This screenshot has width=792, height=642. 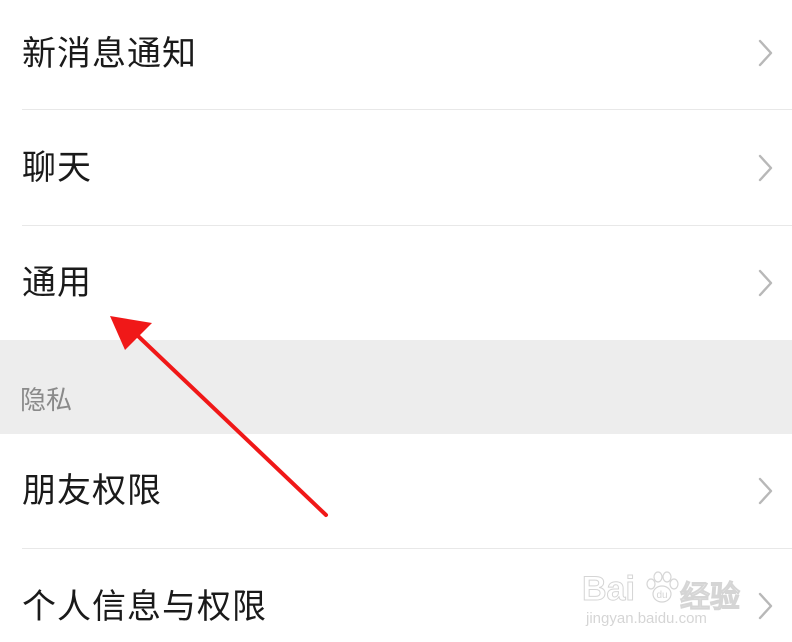 I want to click on settings-item-label: 聊天, so click(x=57, y=168).